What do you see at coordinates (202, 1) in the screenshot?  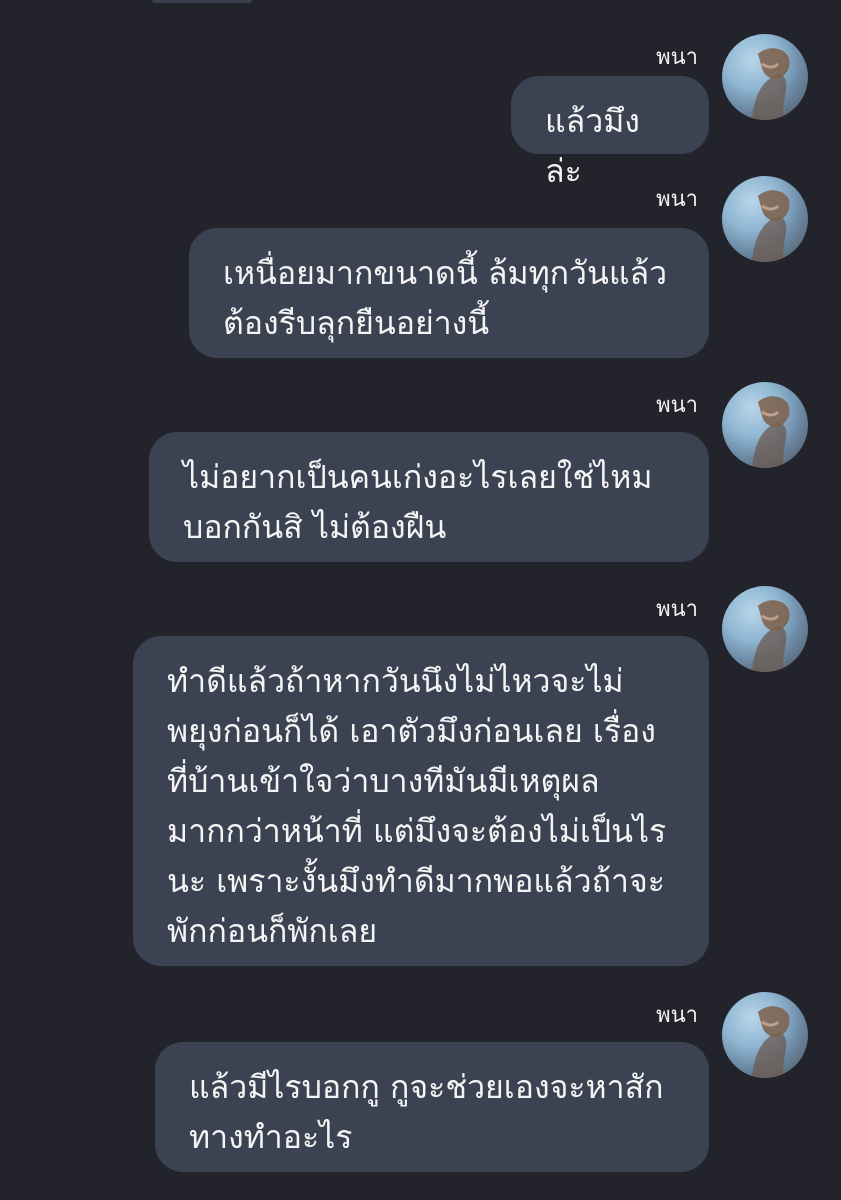 I see `previous-message-edge` at bounding box center [202, 1].